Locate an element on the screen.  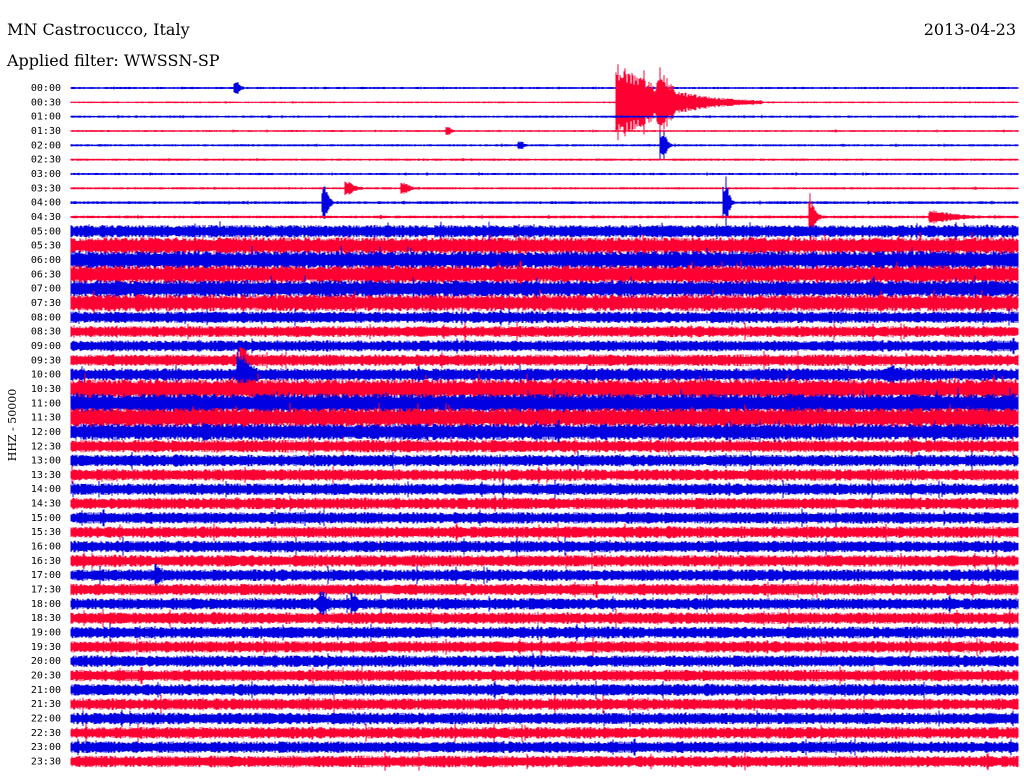
time-label-1330: 13:30 is located at coordinates (46, 475).